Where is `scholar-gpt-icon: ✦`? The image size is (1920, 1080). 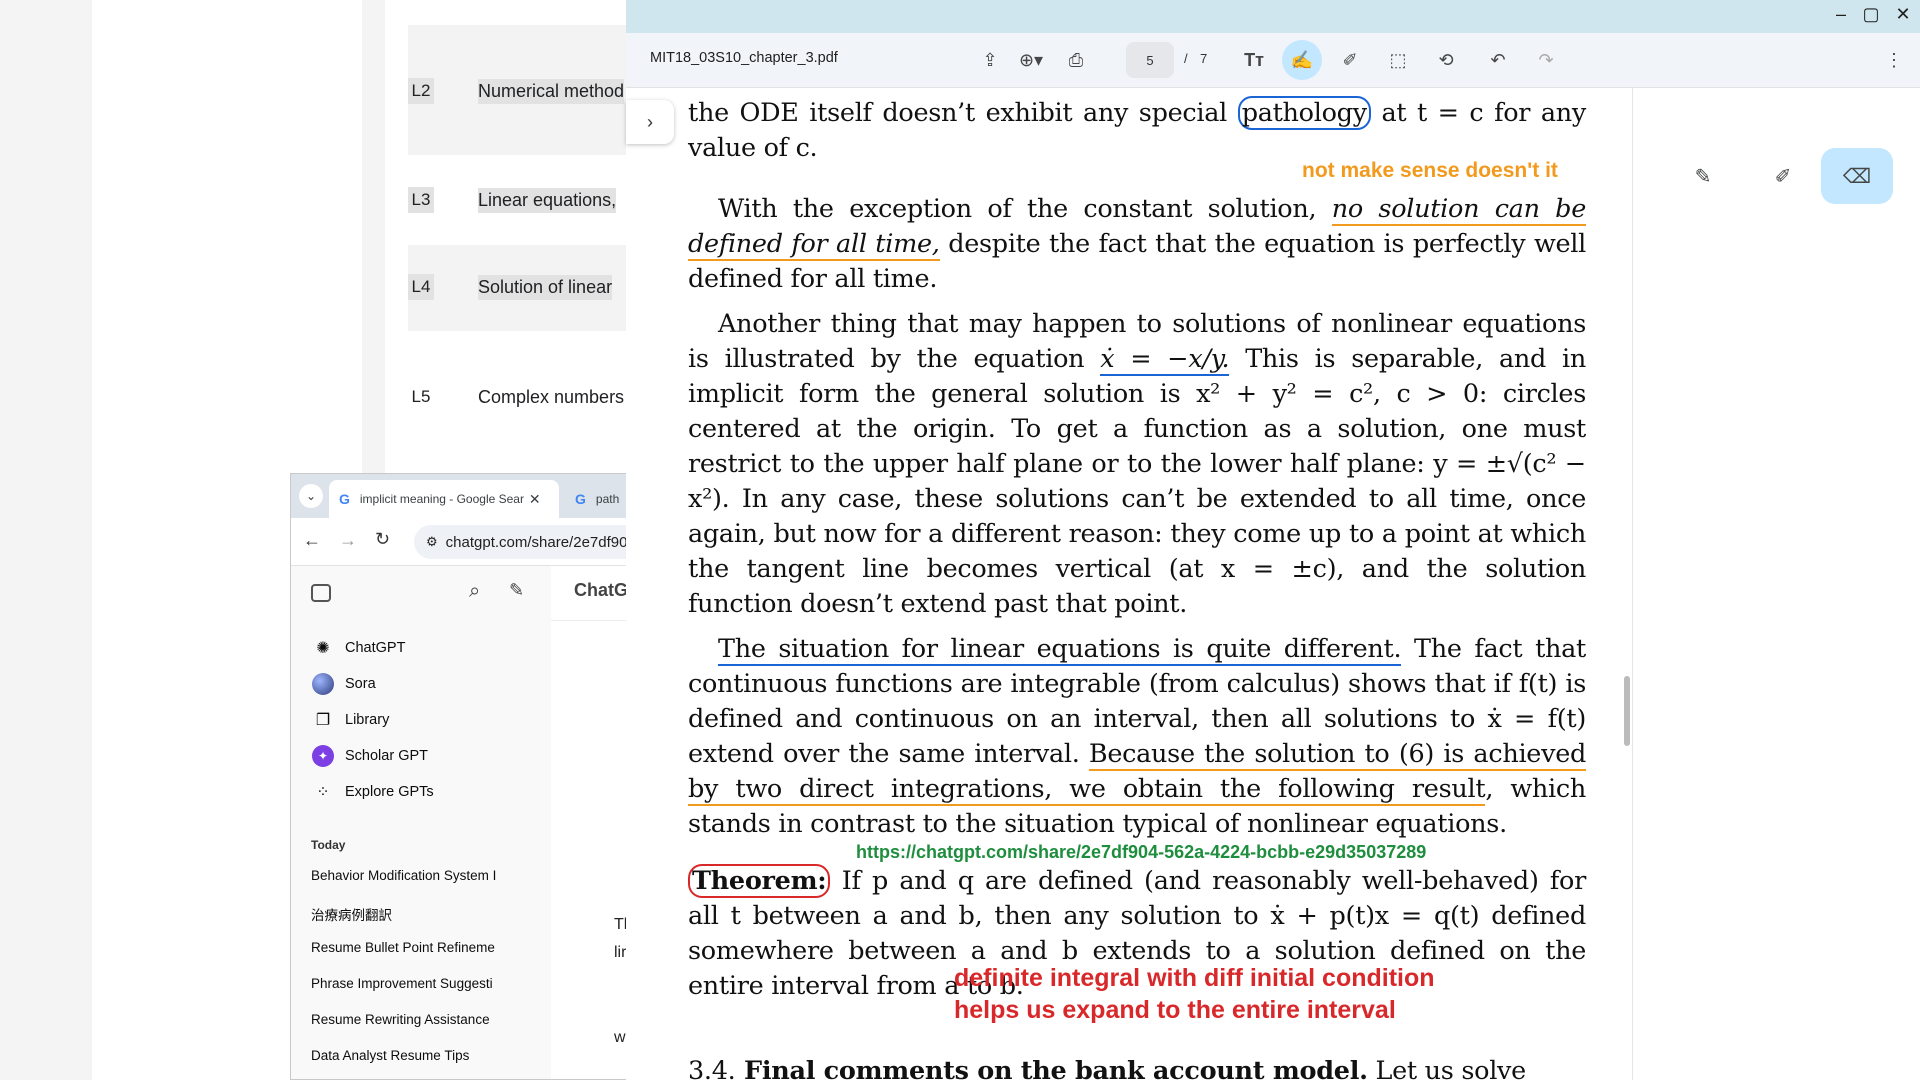
scholar-gpt-icon: ✦ is located at coordinates (323, 756).